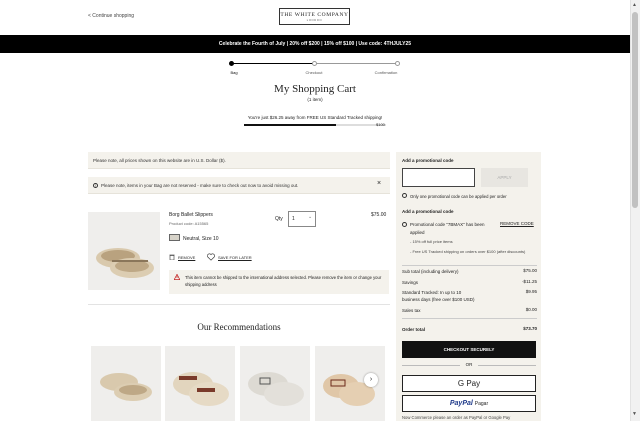  Describe the element at coordinates (380, 124) in the screenshot. I see `shipping-goal-label: $100` at that location.